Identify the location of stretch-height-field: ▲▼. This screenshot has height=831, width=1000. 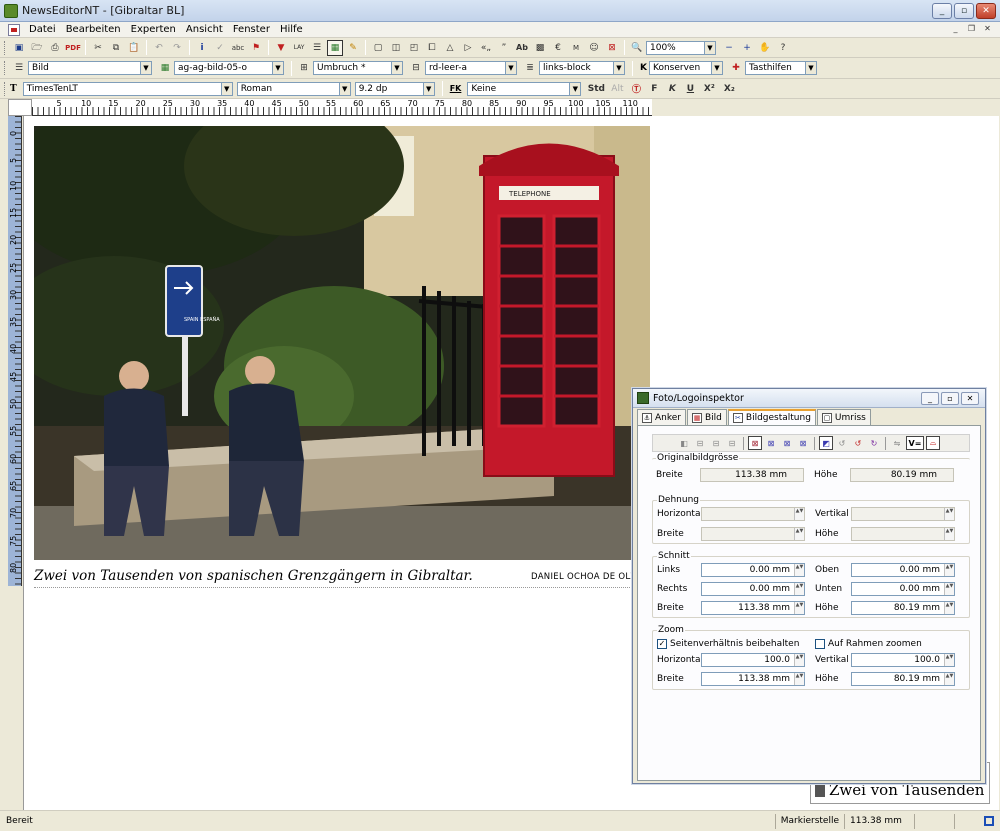
(903, 534).